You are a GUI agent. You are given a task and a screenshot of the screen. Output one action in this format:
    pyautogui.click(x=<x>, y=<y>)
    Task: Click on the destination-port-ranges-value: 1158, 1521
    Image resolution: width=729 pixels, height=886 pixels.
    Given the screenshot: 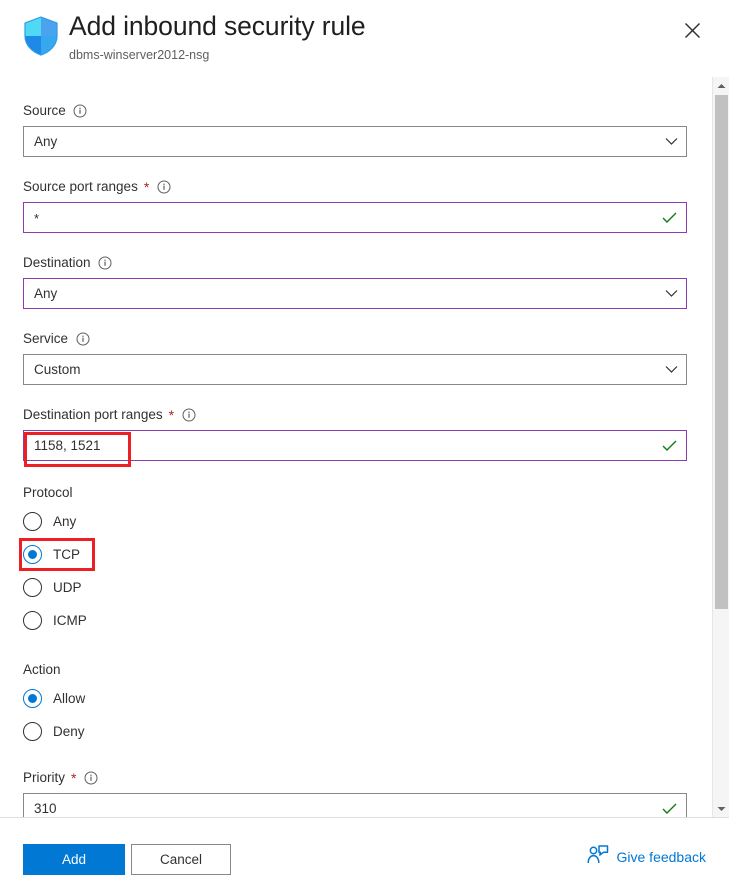 What is the action you would take?
    pyautogui.click(x=67, y=445)
    